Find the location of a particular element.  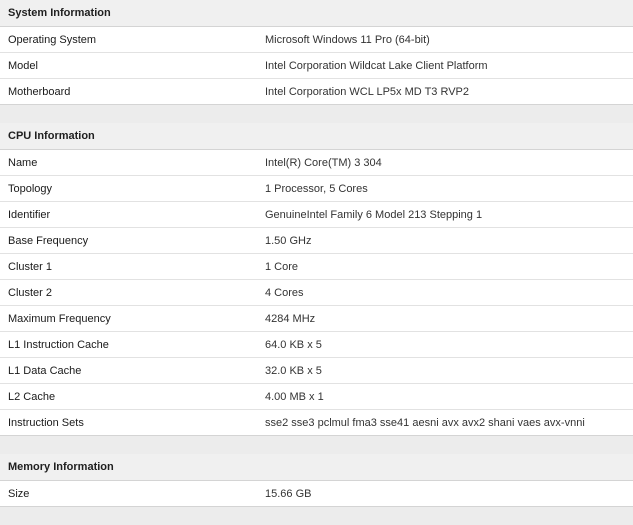

row-label: Cluster 2 is located at coordinates (30, 292).